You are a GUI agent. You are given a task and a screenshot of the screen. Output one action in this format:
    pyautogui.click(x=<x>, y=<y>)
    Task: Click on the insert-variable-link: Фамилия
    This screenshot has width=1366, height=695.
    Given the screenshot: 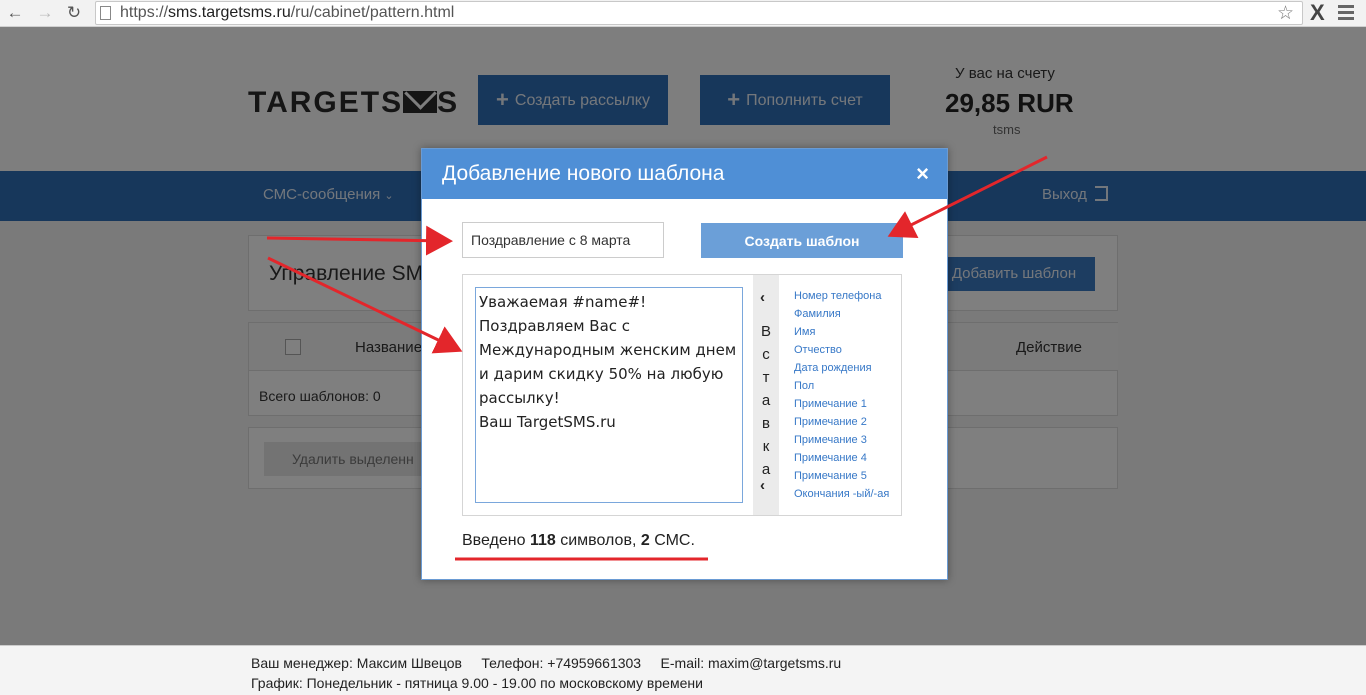 What is the action you would take?
    pyautogui.click(x=841, y=314)
    